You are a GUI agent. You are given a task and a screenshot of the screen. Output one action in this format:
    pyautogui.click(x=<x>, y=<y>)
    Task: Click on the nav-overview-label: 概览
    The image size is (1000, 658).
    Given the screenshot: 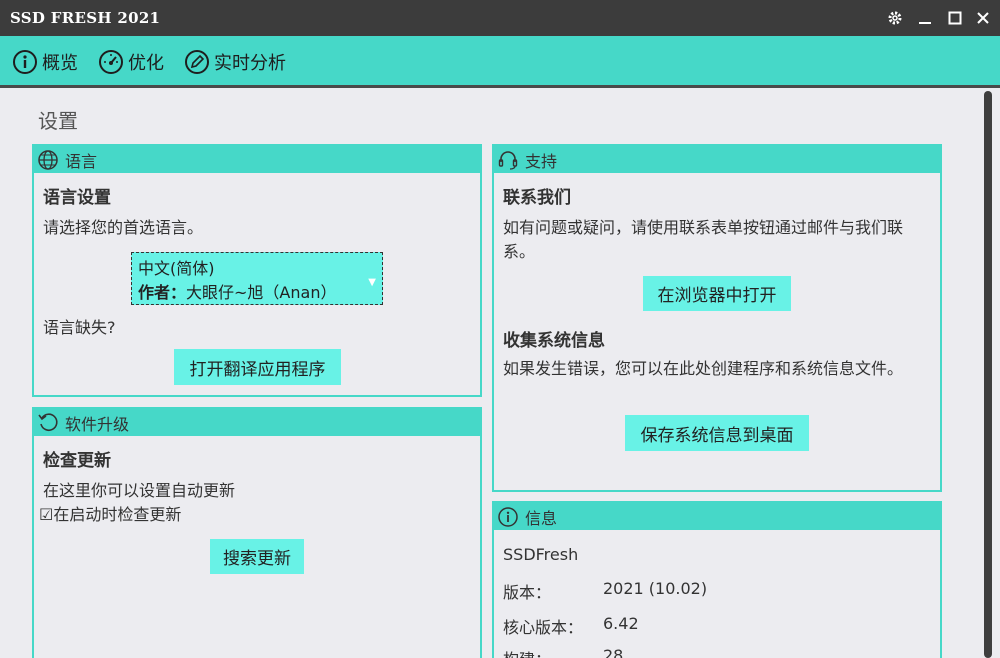 What is the action you would take?
    pyautogui.click(x=60, y=63)
    